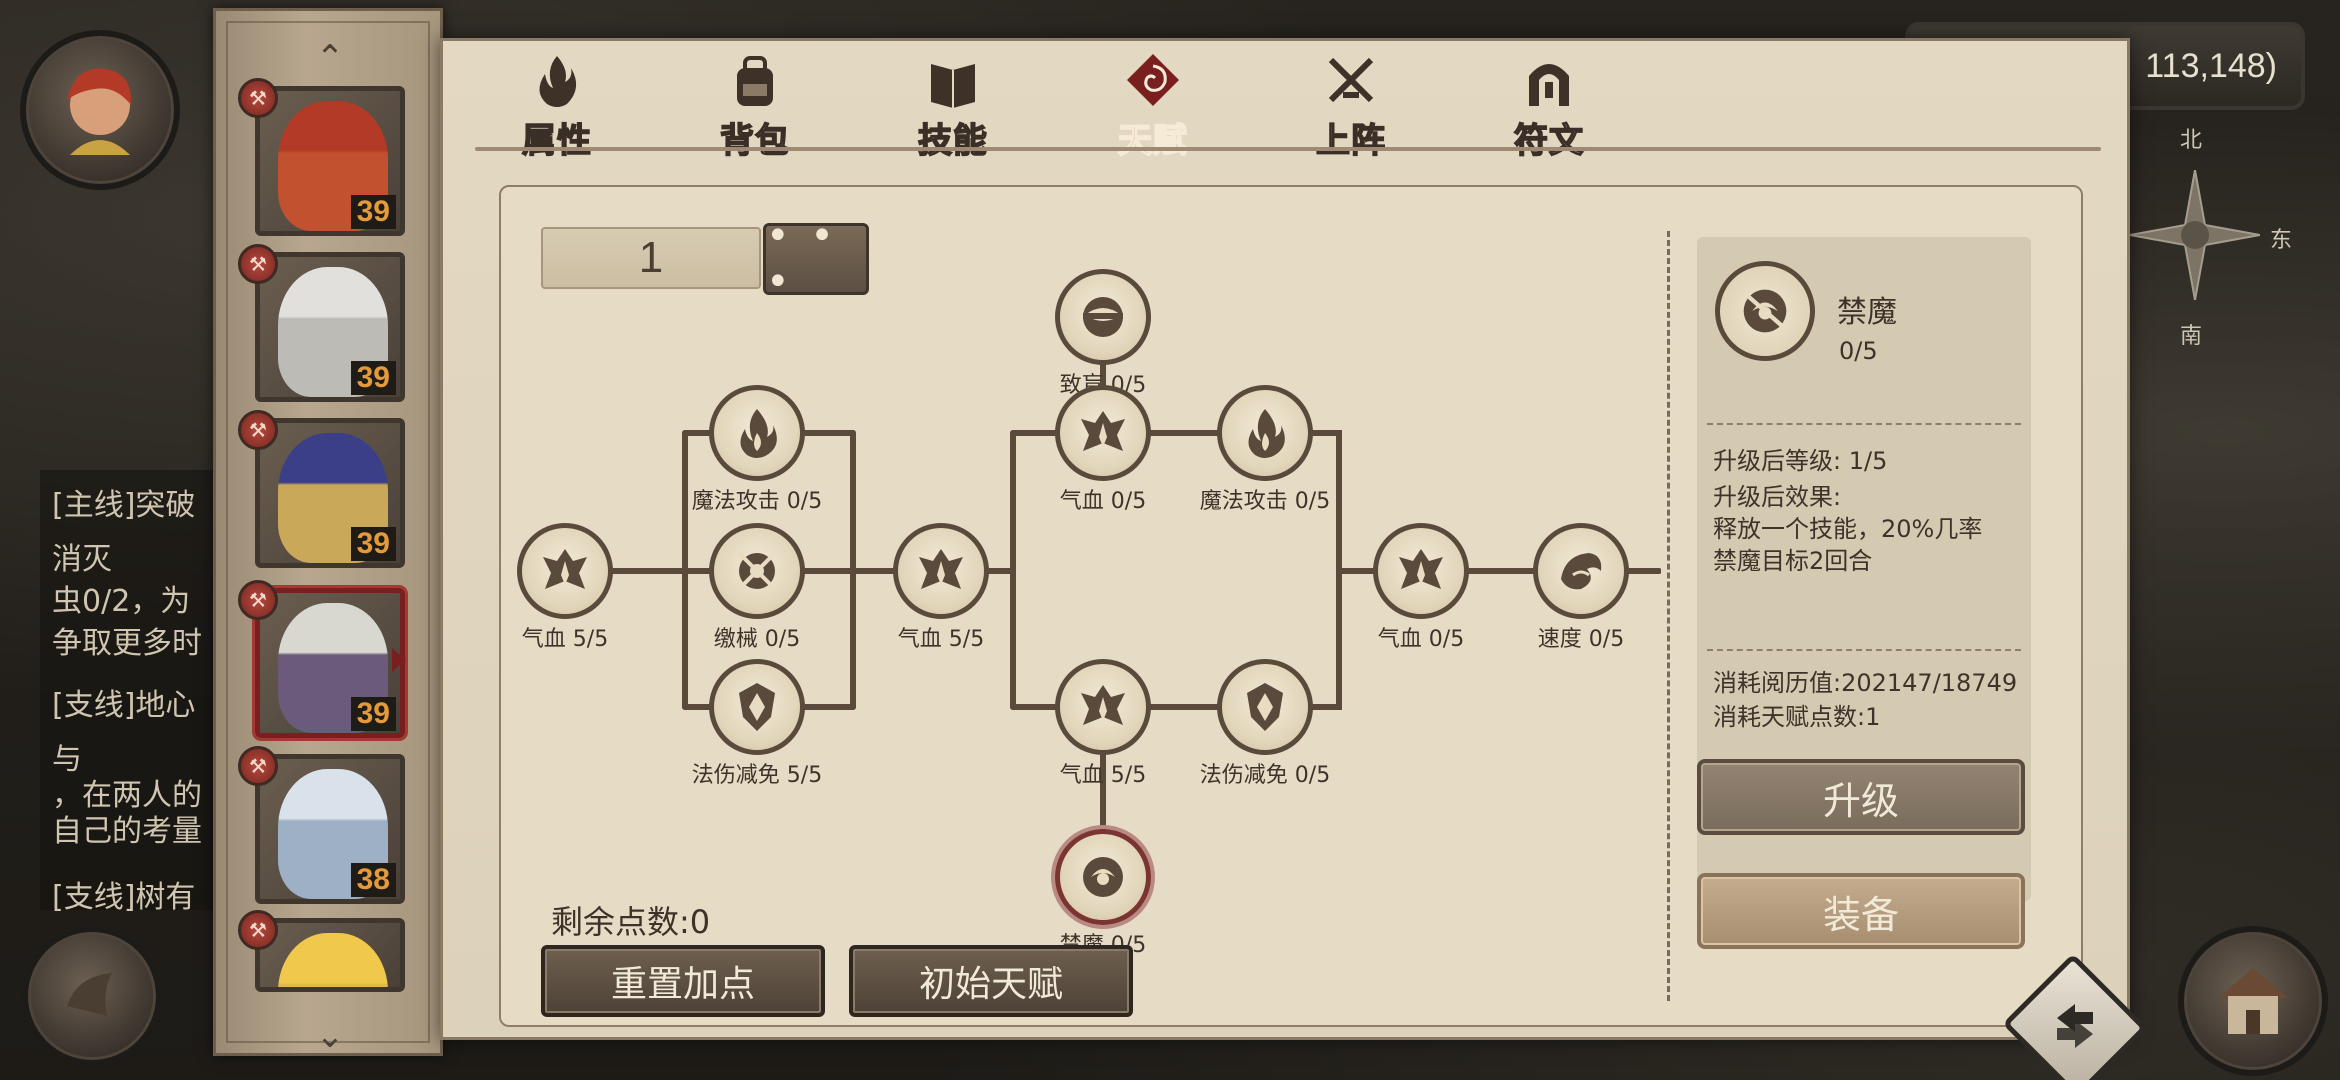 This screenshot has width=2340, height=1080. I want to click on magic-flame-icon, so click(758, 433).